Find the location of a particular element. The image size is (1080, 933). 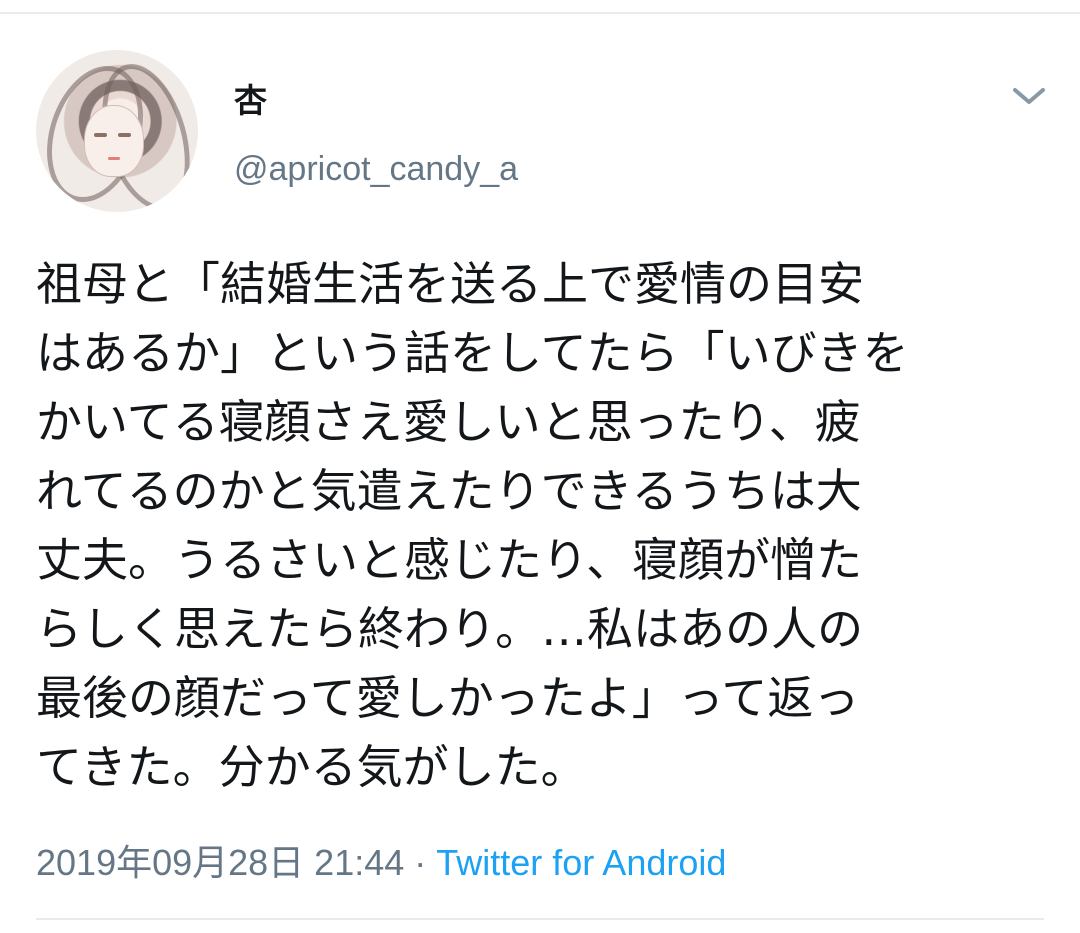

profile-avatar is located at coordinates (117, 131).